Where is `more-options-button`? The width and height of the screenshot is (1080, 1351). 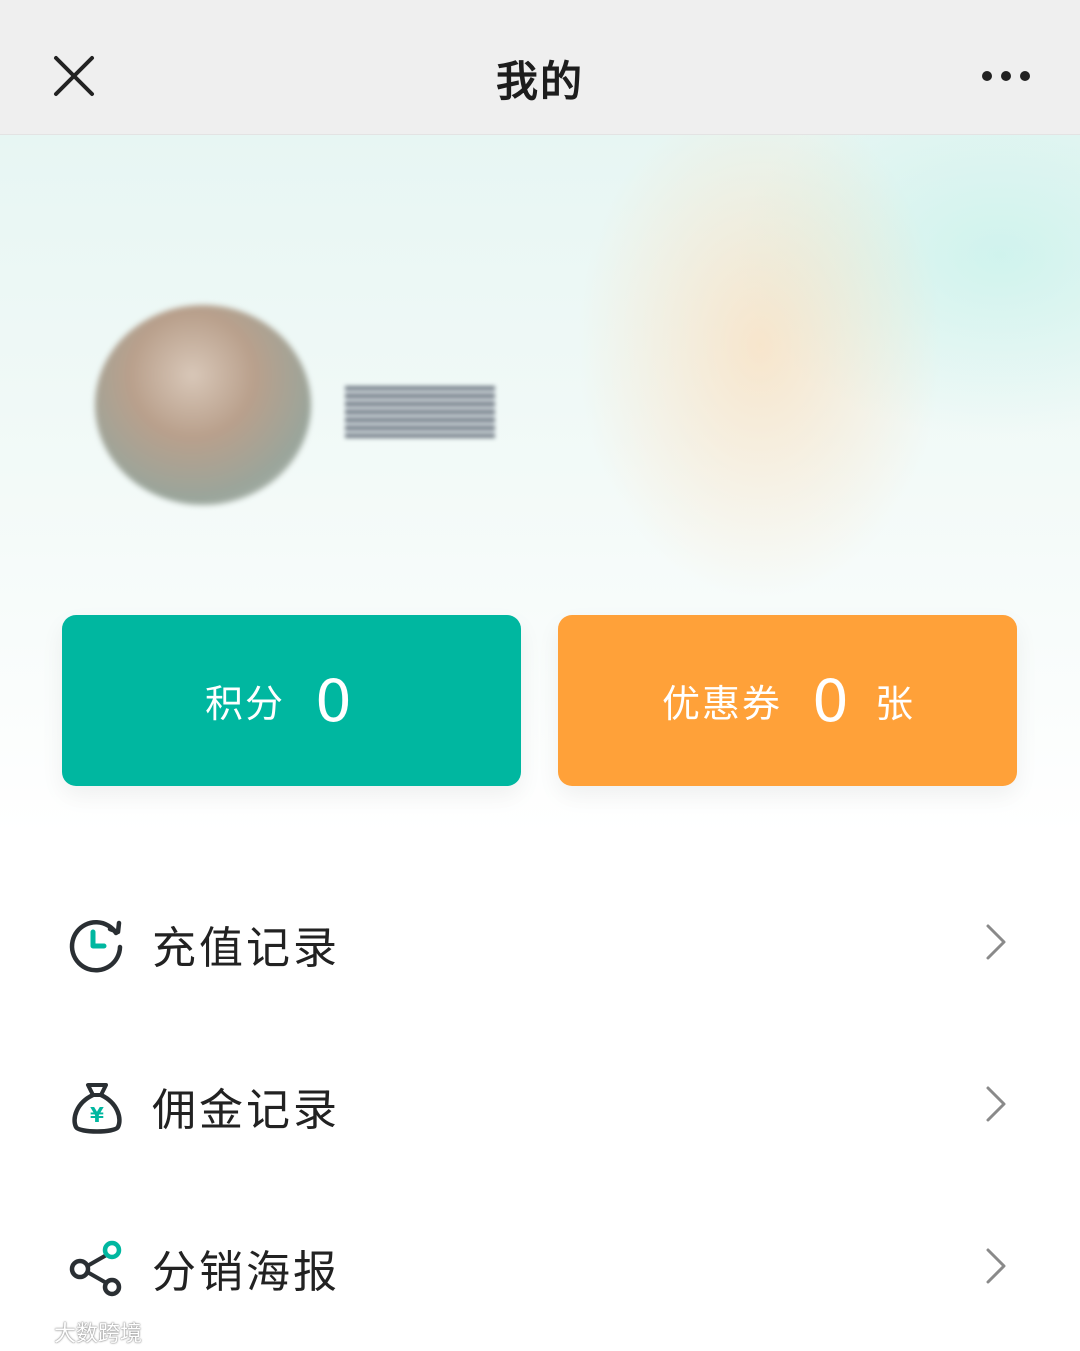 more-options-button is located at coordinates (1006, 76).